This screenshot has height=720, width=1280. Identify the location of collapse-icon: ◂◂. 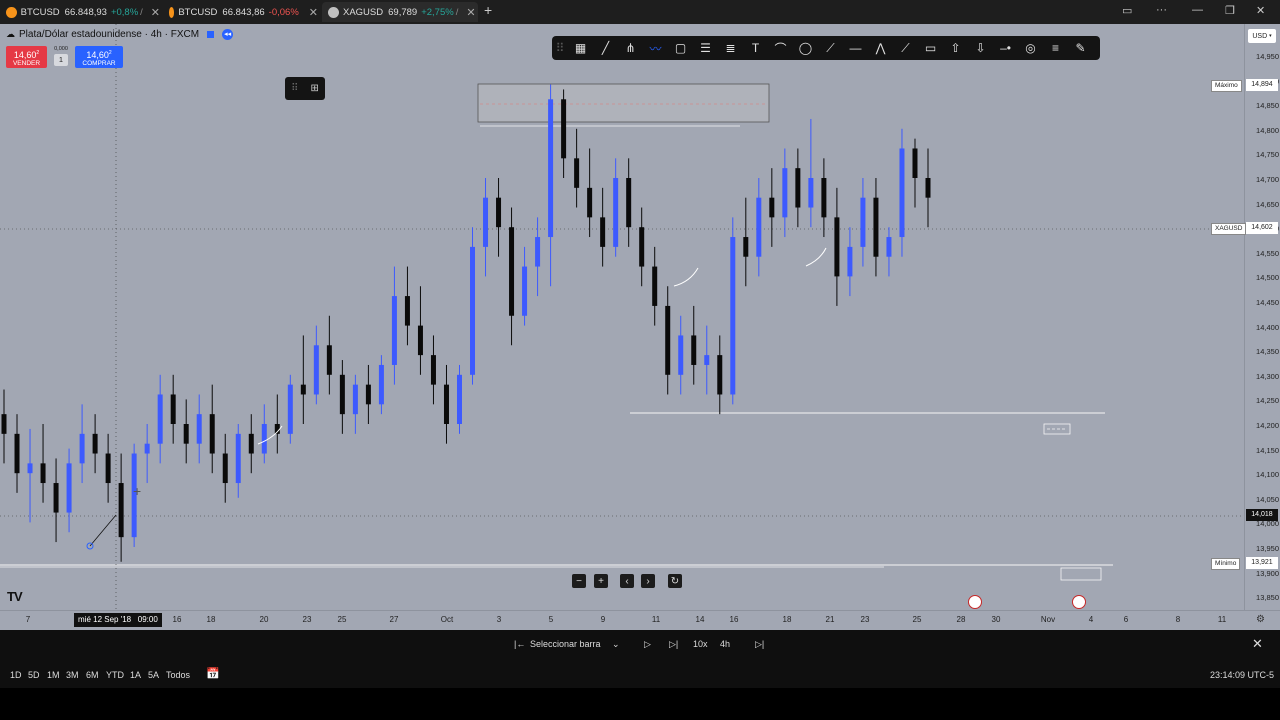
(228, 34).